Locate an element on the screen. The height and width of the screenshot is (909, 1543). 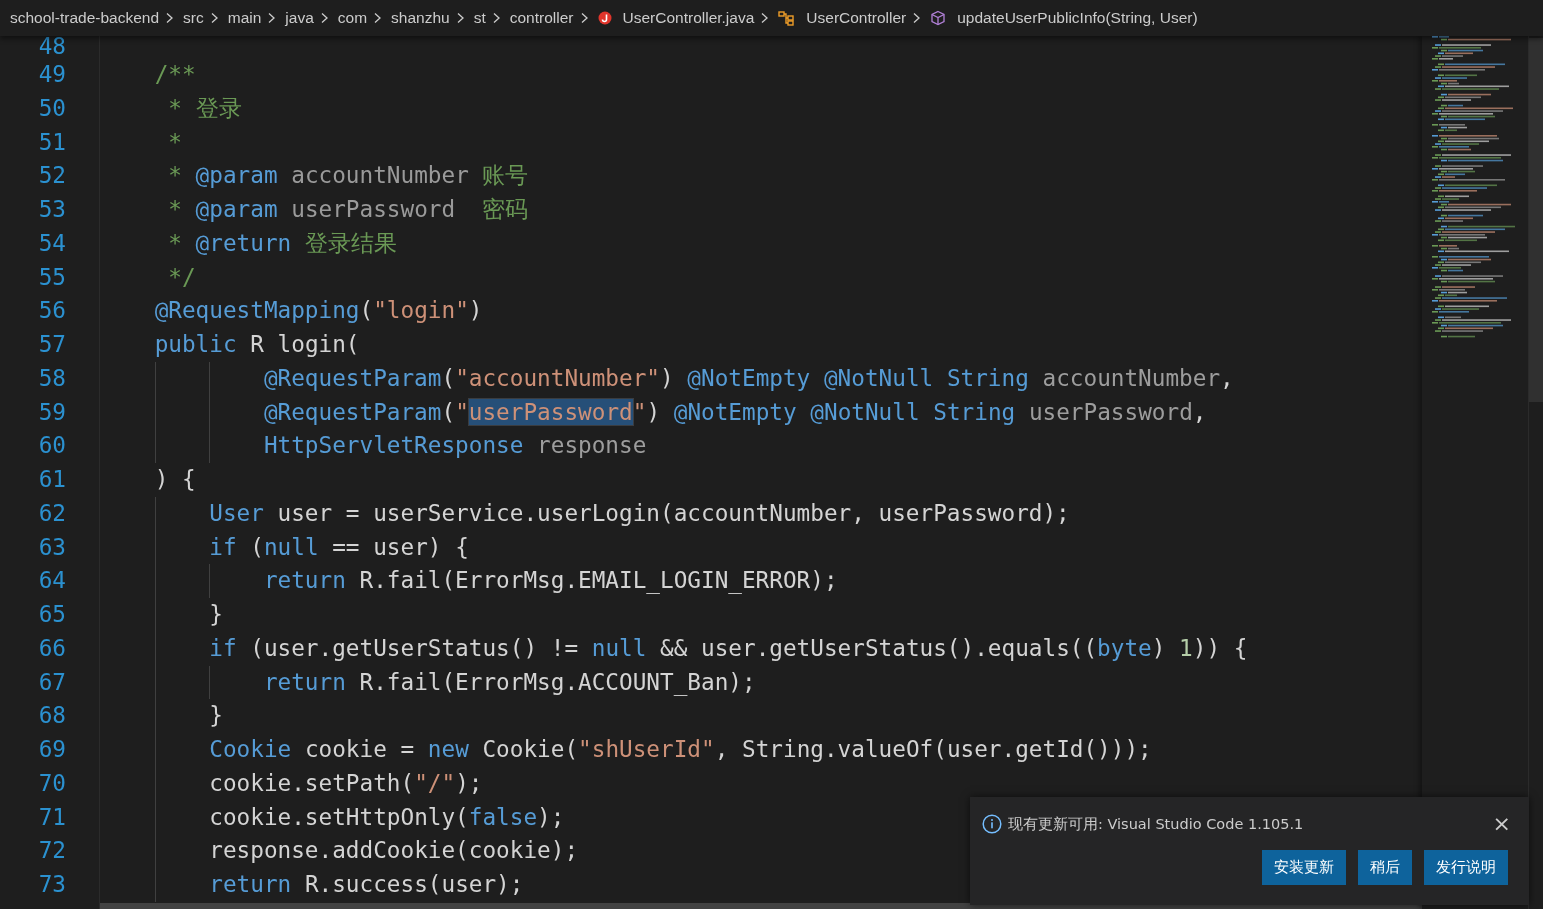
info-icon is located at coordinates (992, 824).